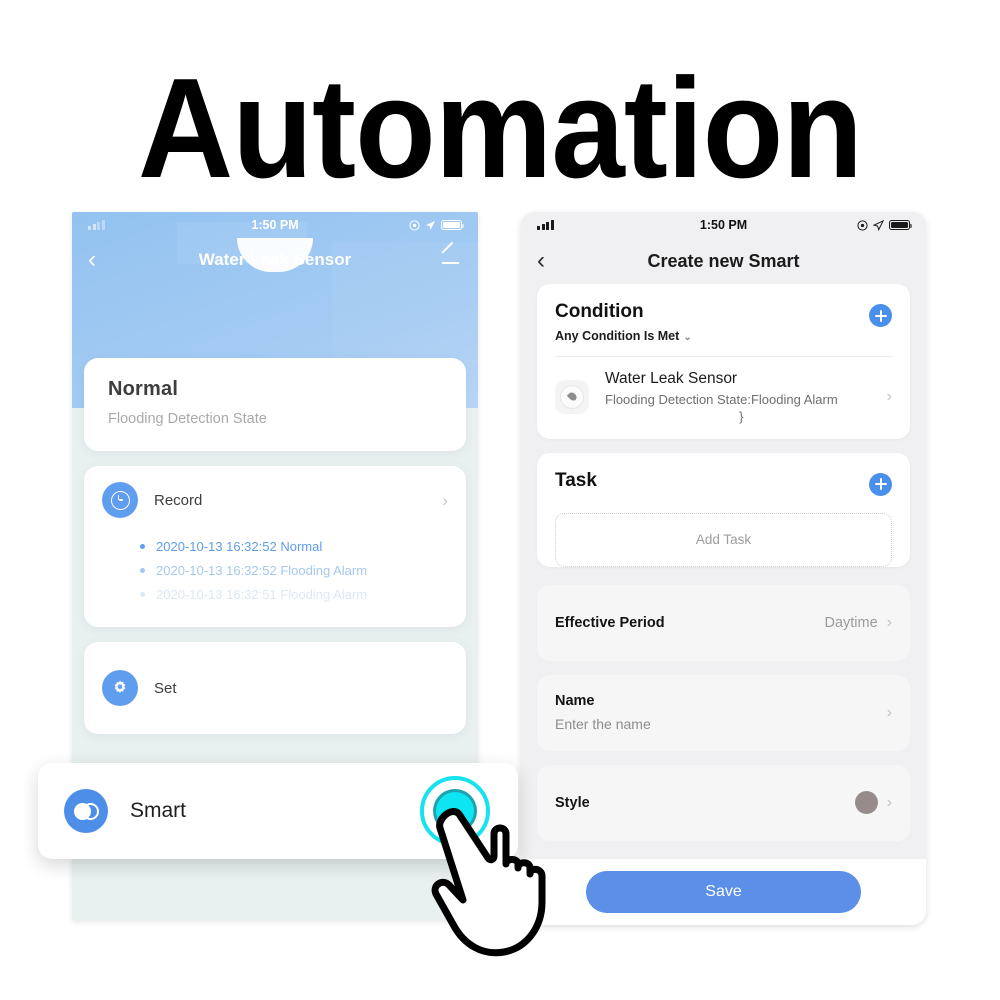 The image size is (1000, 1000). I want to click on record-entry-text: 2020-10-13 16:32:52 Normal, so click(239, 546).